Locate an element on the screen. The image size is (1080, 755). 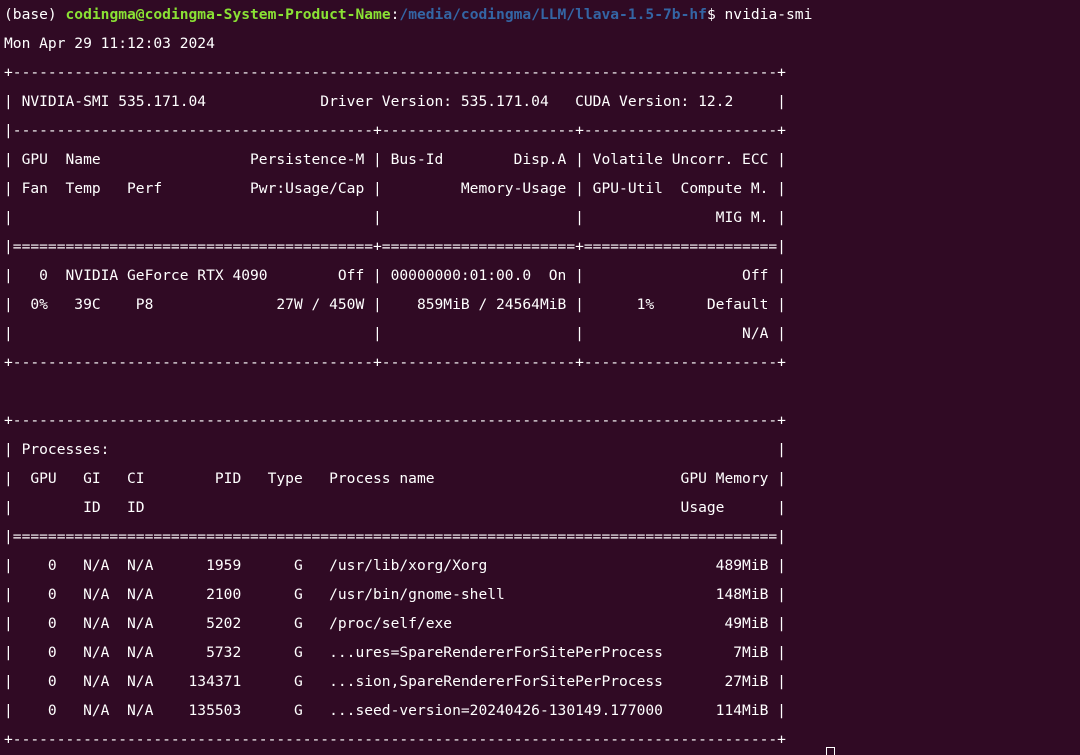
gpu-row-3: | | | N/A | is located at coordinates (395, 333).